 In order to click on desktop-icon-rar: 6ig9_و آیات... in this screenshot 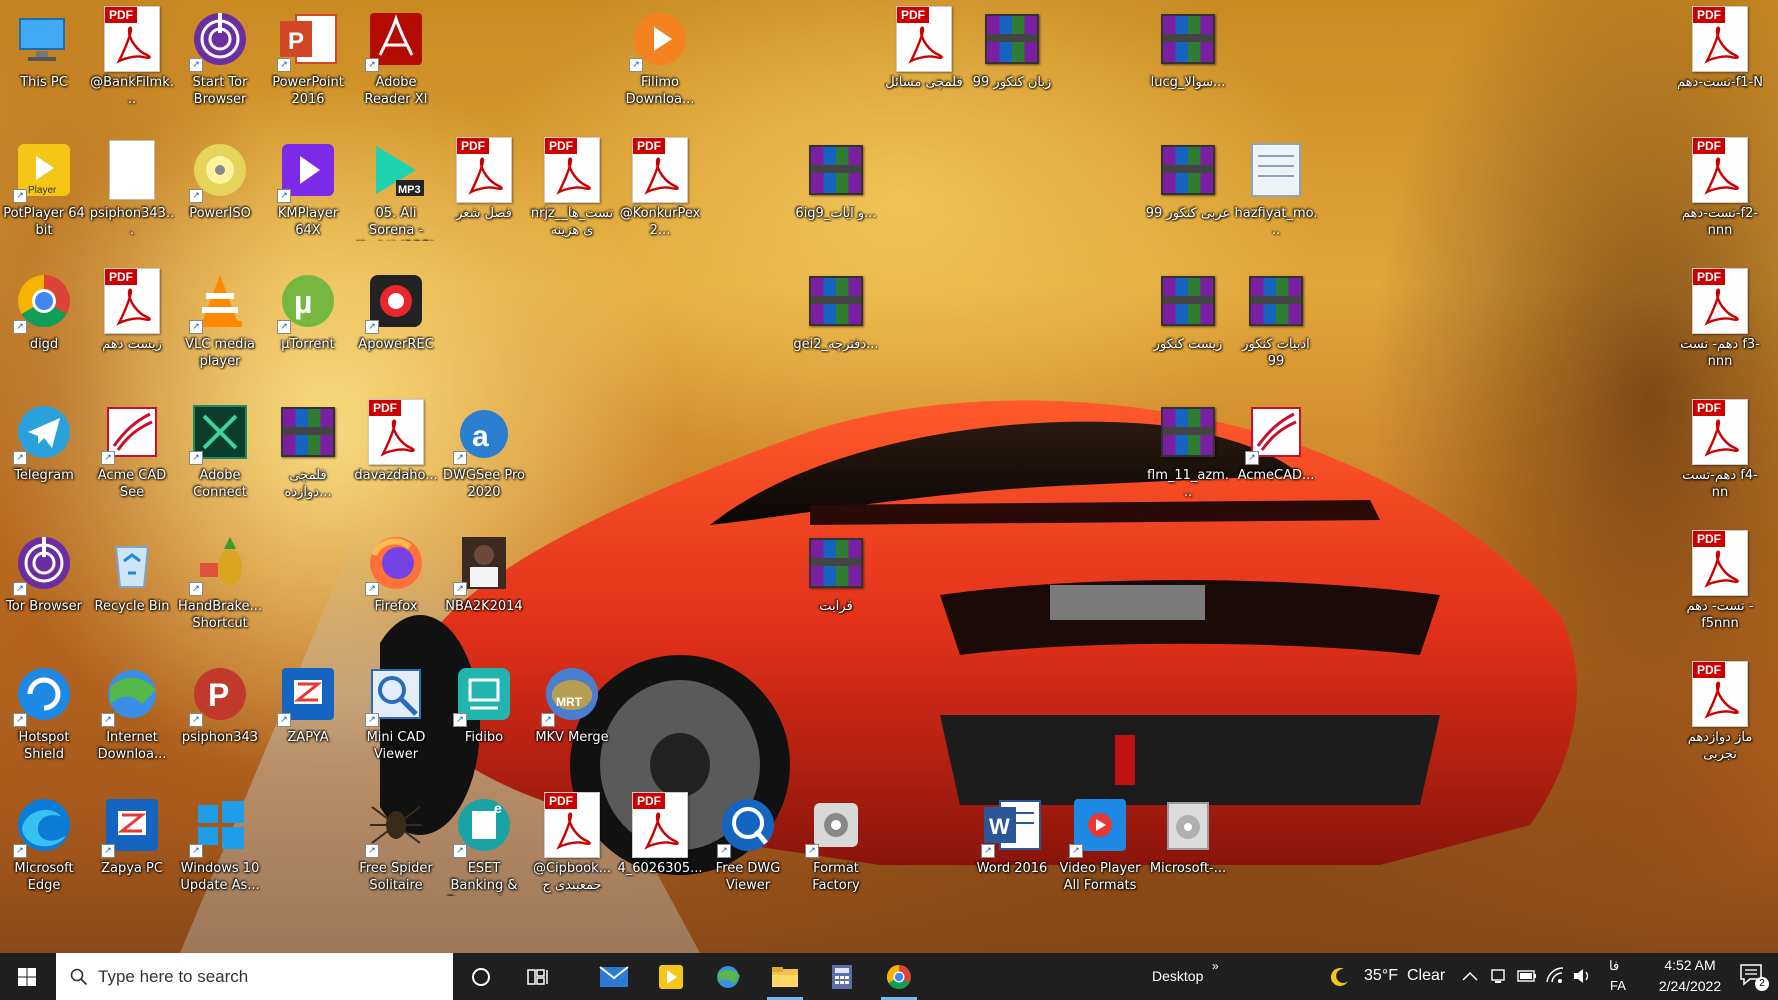, I will do `click(836, 178)`.